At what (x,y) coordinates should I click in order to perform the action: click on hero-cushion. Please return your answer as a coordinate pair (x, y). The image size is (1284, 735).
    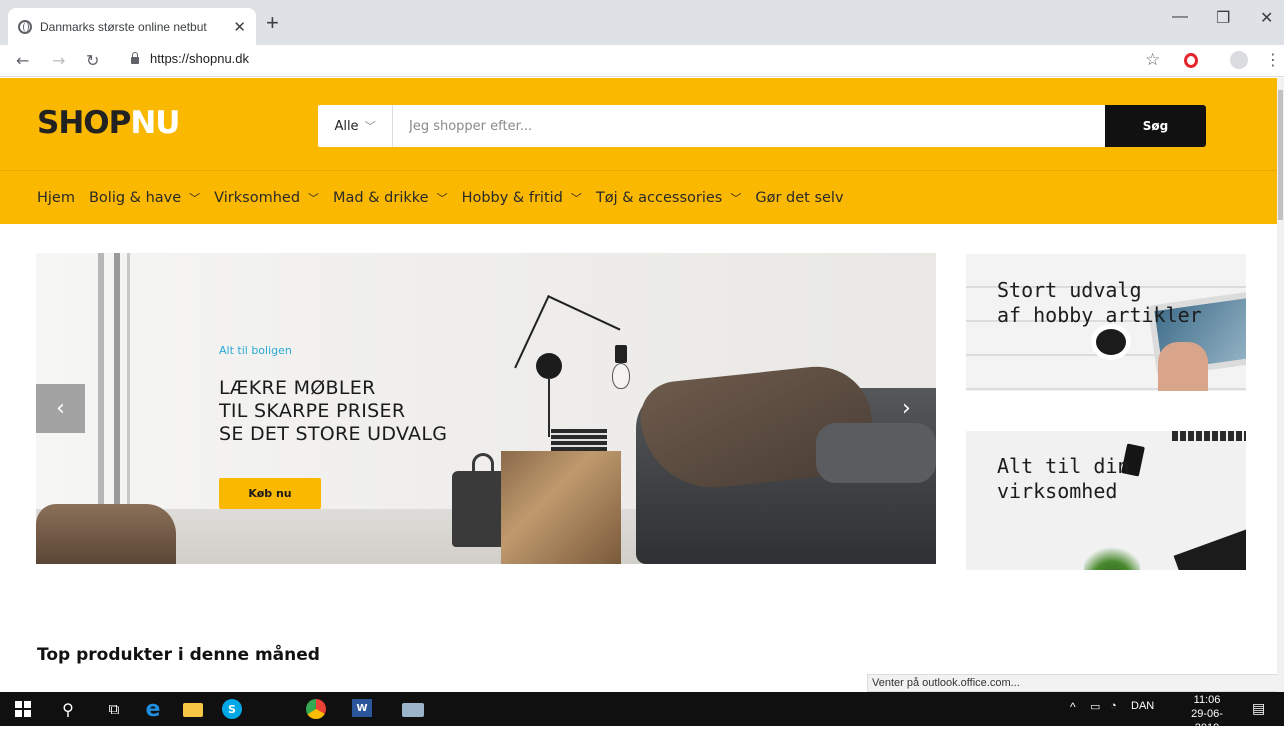
    Looking at the image, I should click on (876, 453).